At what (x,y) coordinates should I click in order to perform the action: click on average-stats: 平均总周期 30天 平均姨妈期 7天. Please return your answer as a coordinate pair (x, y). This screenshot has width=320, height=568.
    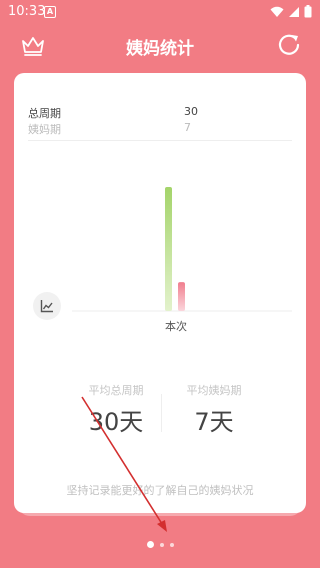
    Looking at the image, I should click on (160, 410).